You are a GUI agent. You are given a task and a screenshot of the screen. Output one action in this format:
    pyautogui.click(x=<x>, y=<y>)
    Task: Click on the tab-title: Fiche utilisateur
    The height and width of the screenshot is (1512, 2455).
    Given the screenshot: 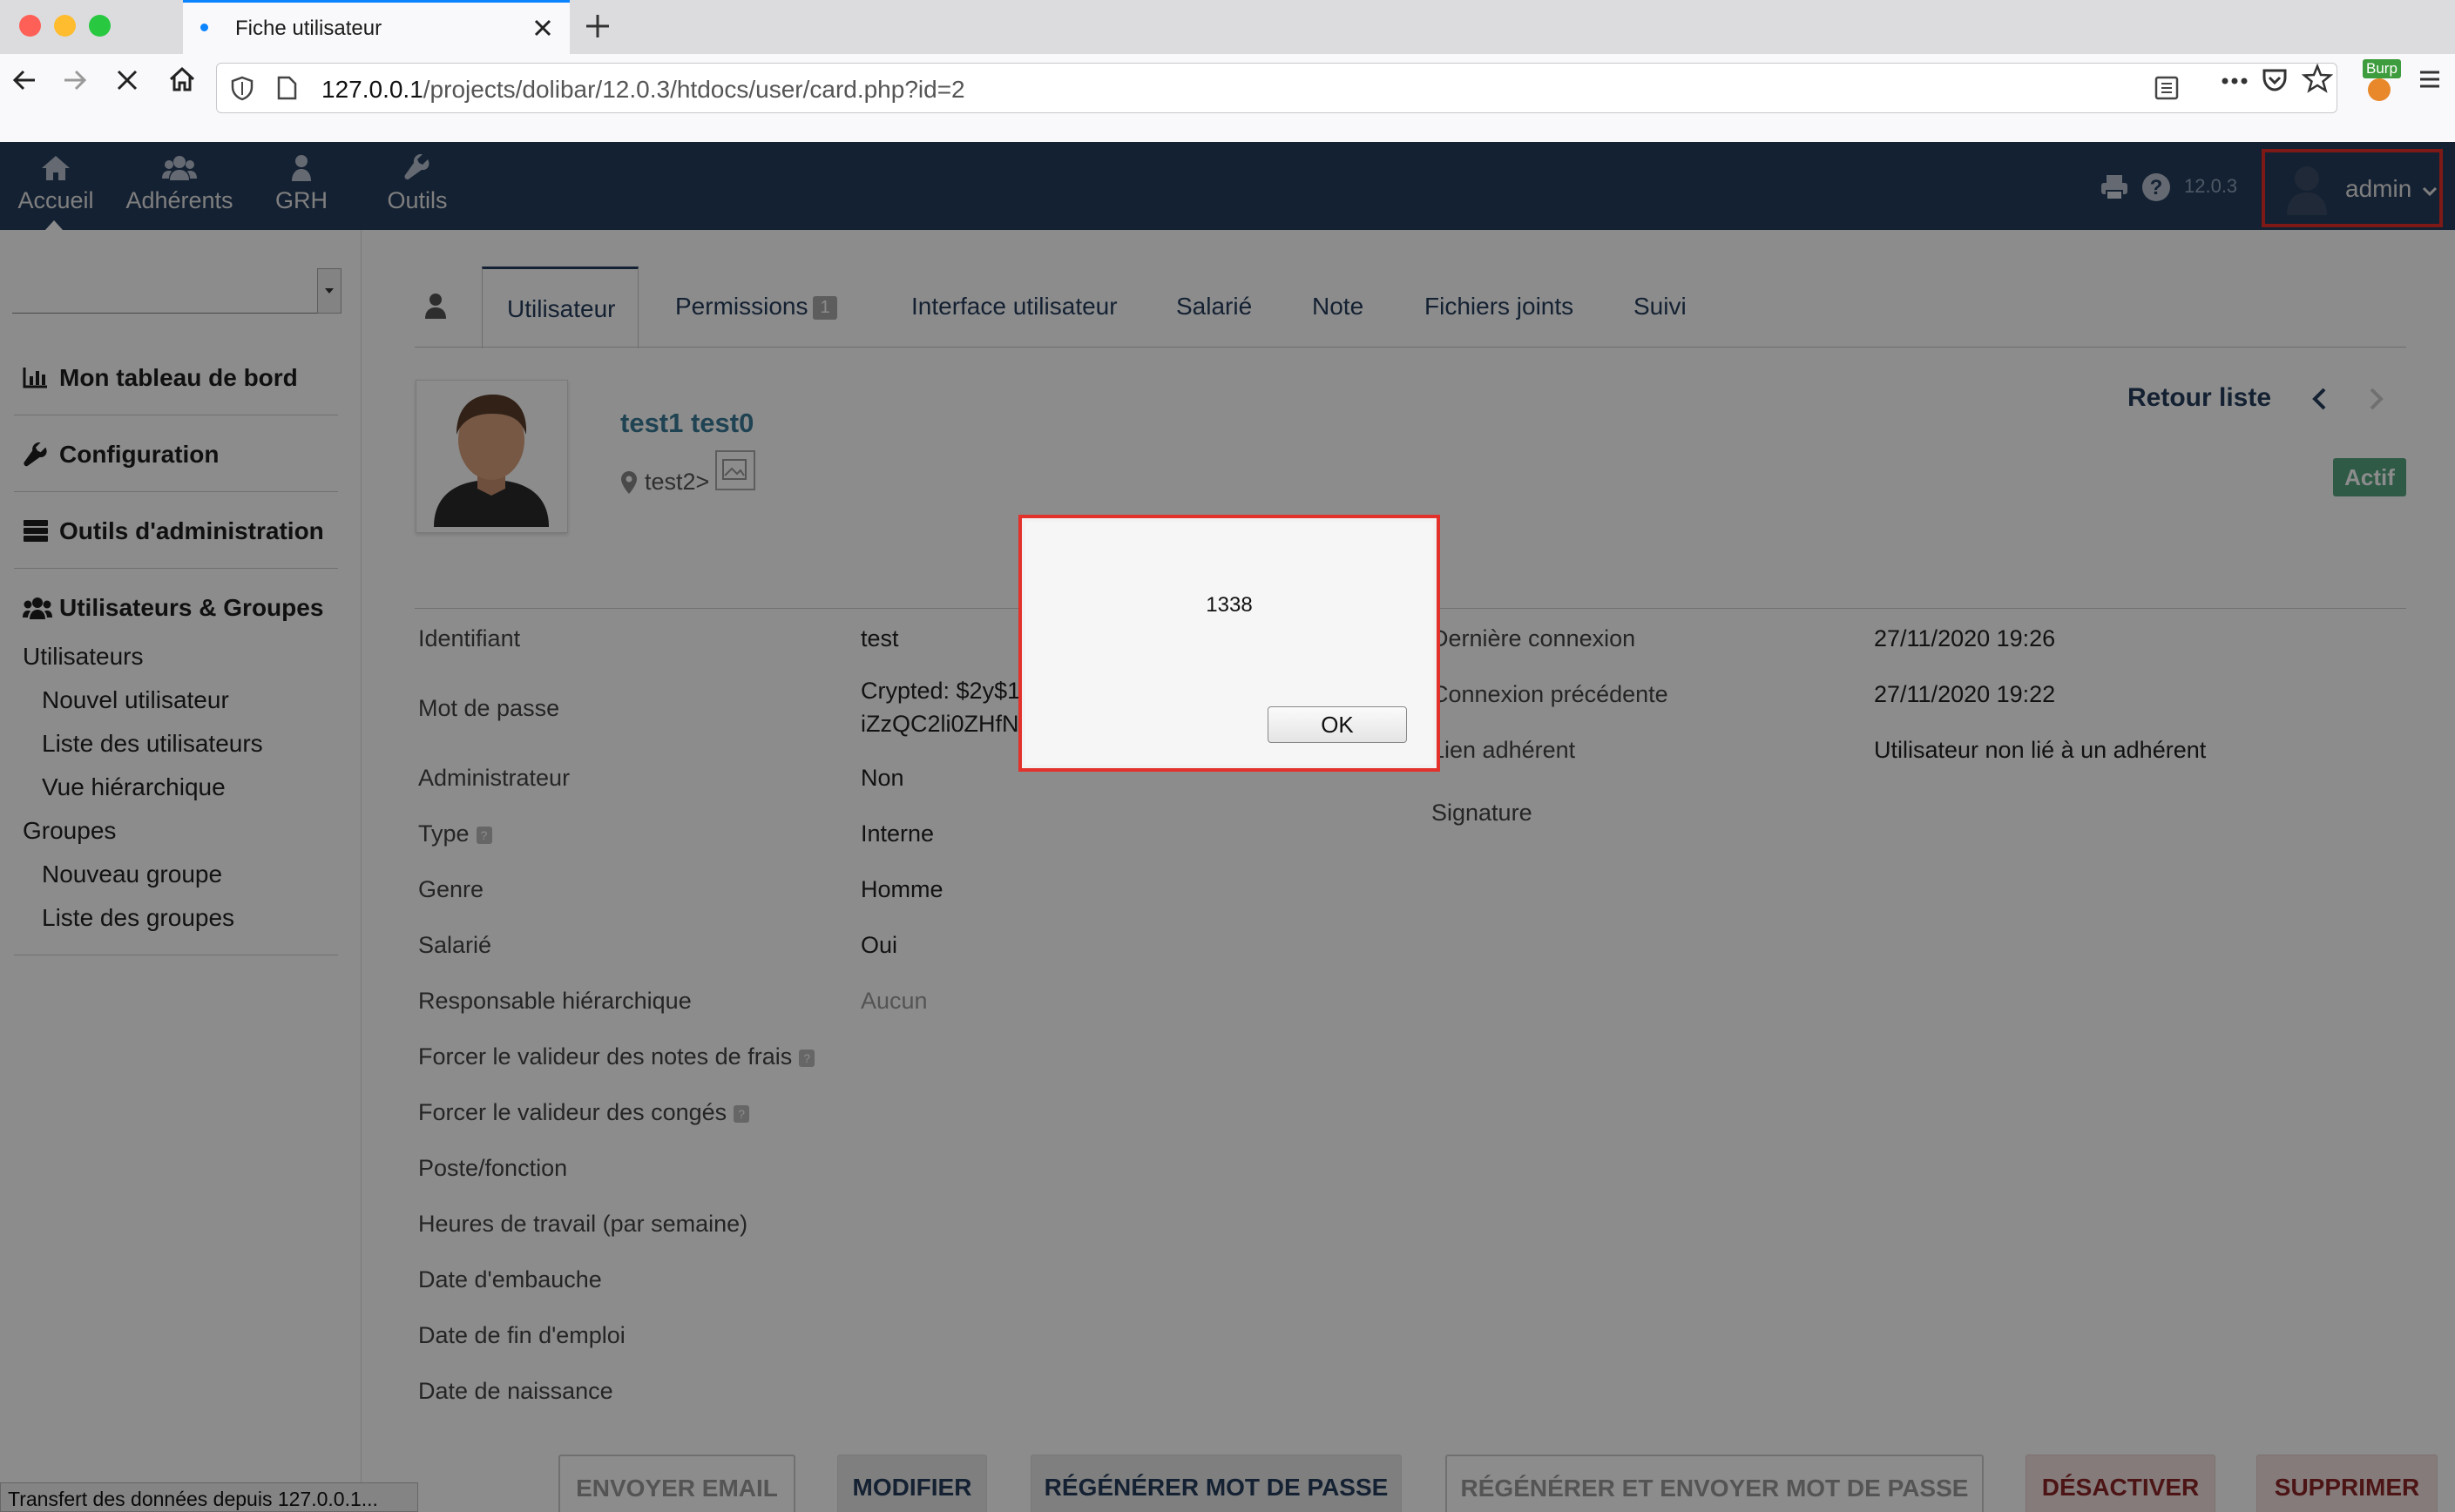 What is the action you would take?
    pyautogui.click(x=308, y=28)
    